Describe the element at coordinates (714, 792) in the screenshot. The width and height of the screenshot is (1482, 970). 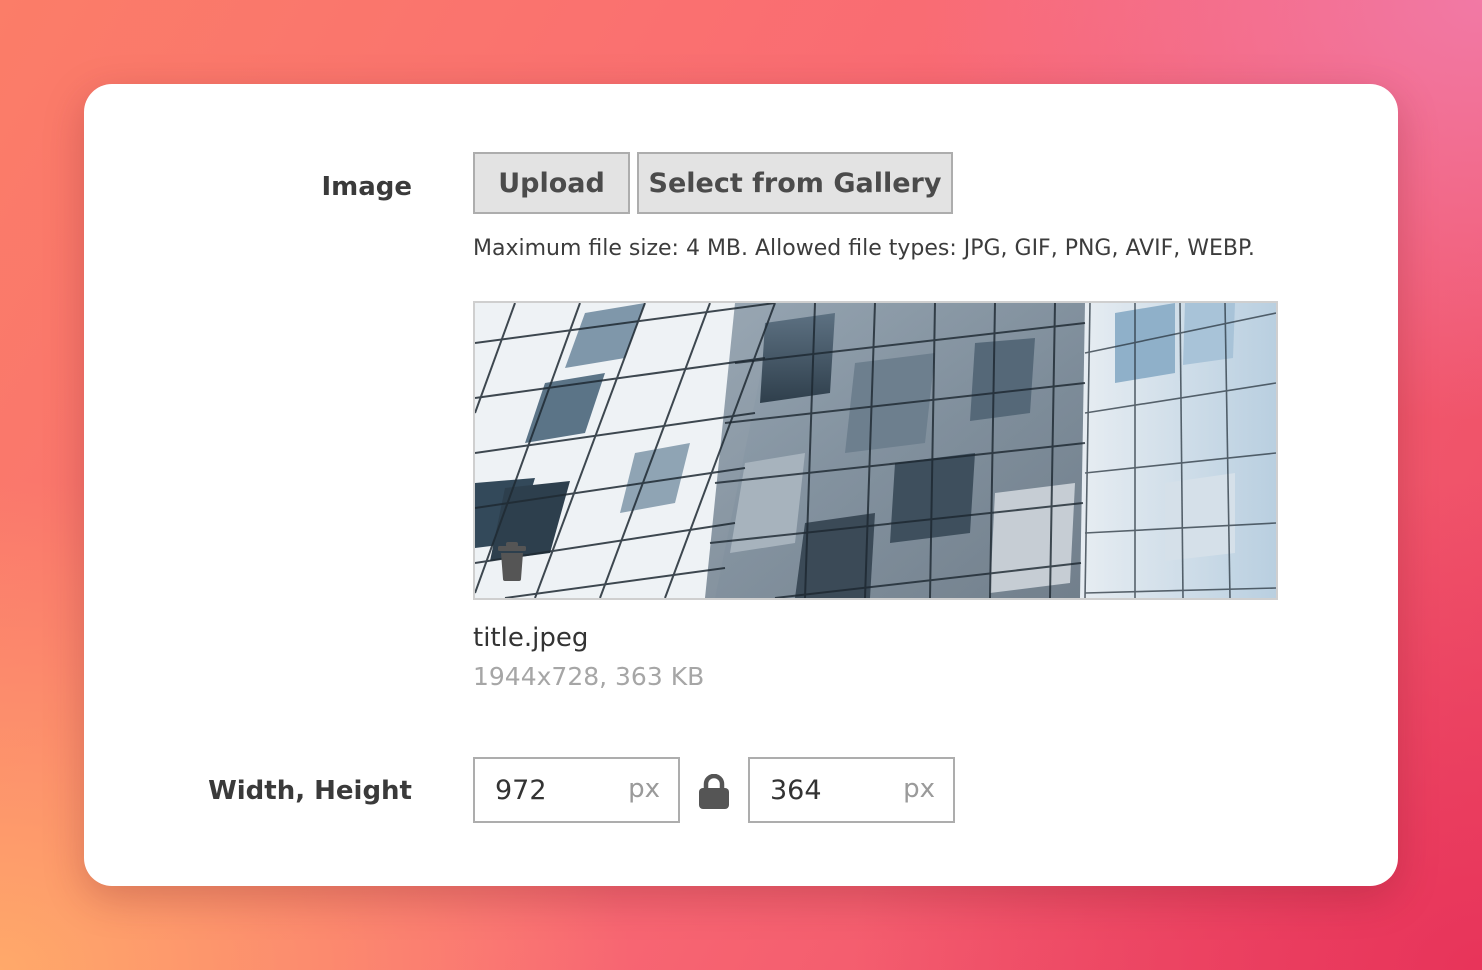
I see `lock-icon` at that location.